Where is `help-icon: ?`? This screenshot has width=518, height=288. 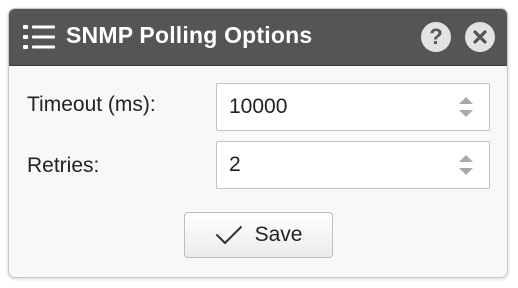 help-icon: ? is located at coordinates (436, 36).